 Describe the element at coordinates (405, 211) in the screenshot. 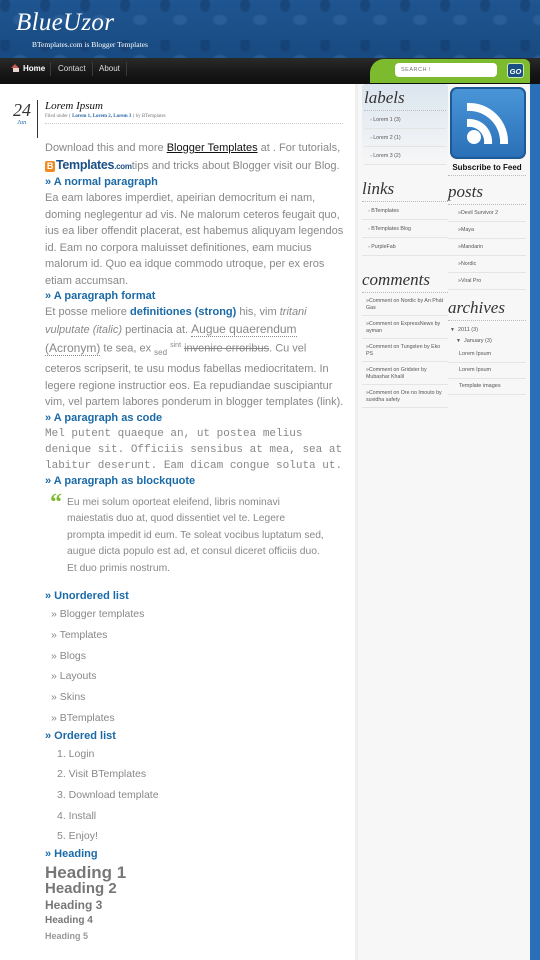

I see `link-item: »BTemplates` at that location.